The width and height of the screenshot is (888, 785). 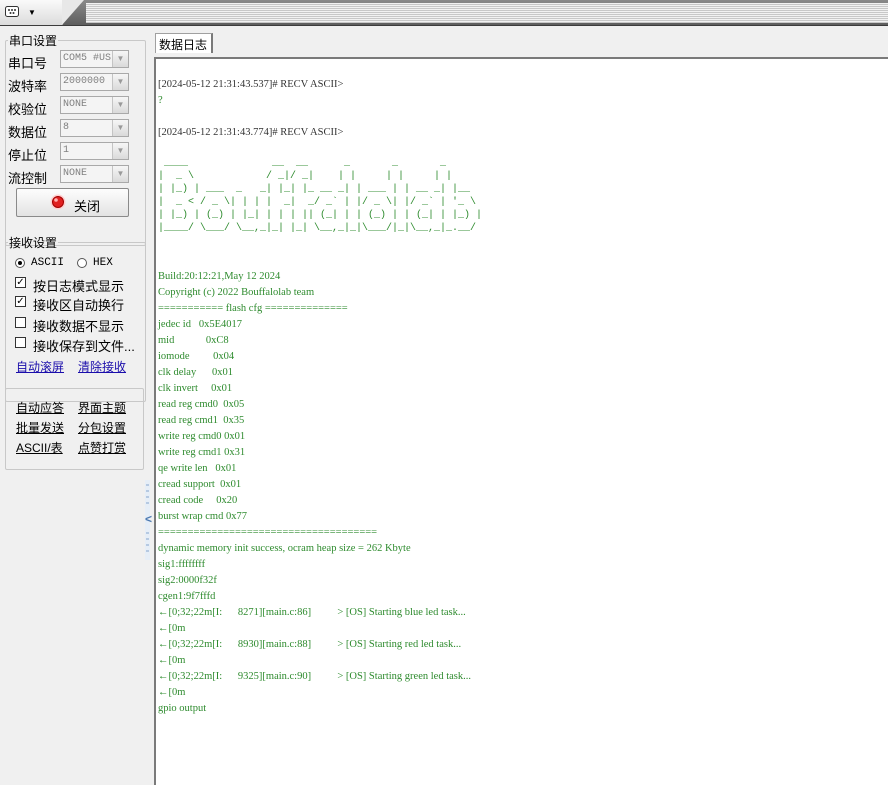 What do you see at coordinates (20, 282) in the screenshot?
I see `log-mode-checkbox: ✓` at bounding box center [20, 282].